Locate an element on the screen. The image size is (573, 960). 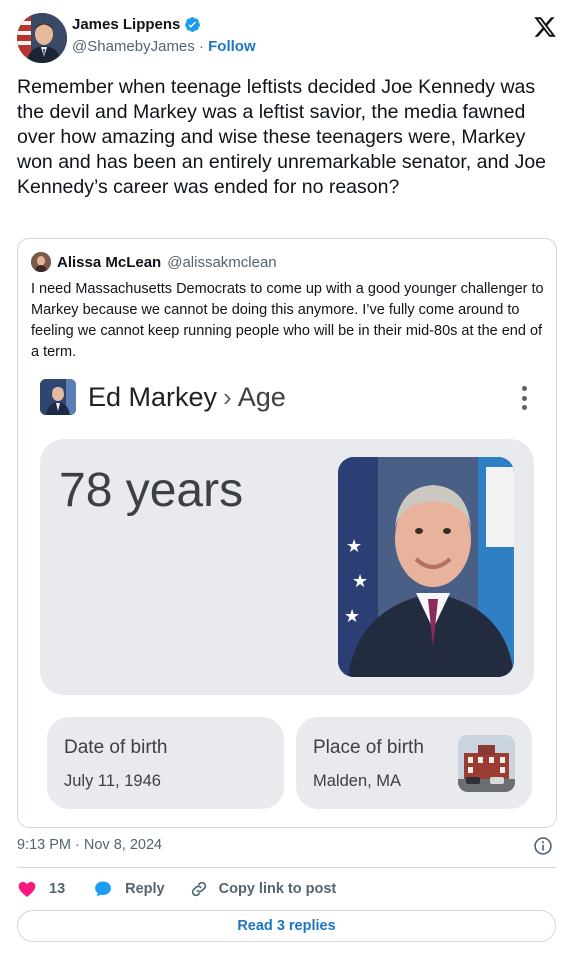
author-name: James Lippens is located at coordinates (126, 24).